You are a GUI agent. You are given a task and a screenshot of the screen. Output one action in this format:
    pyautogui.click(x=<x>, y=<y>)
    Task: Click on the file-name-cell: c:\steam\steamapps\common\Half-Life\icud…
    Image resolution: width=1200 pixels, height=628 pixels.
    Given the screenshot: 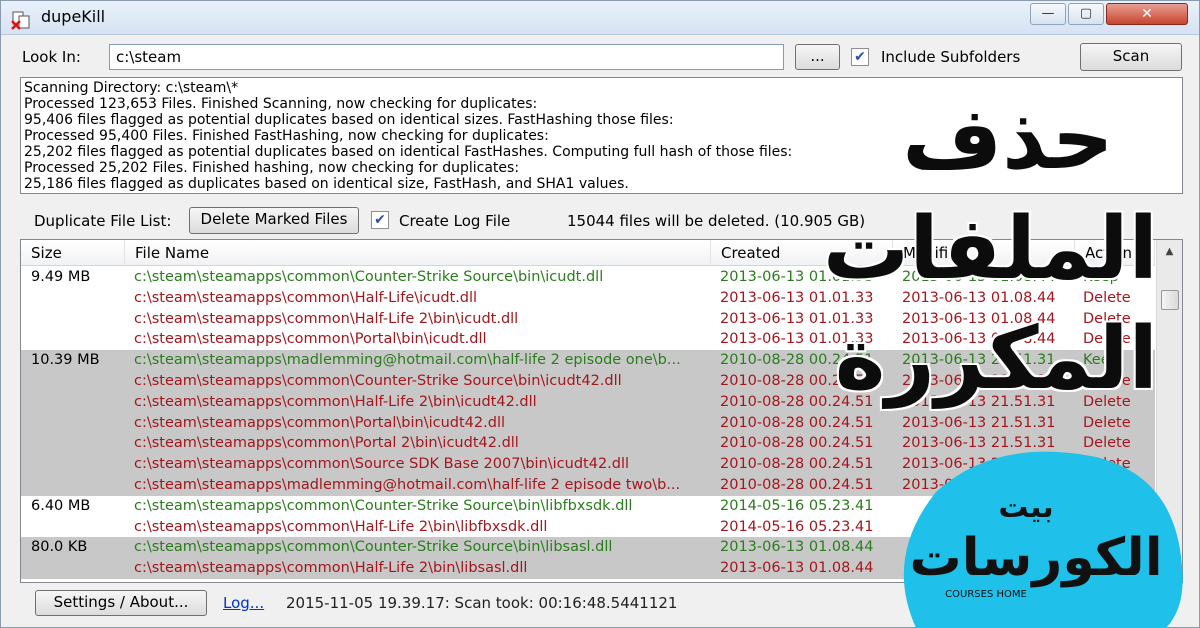 What is the action you would take?
    pyautogui.click(x=306, y=297)
    